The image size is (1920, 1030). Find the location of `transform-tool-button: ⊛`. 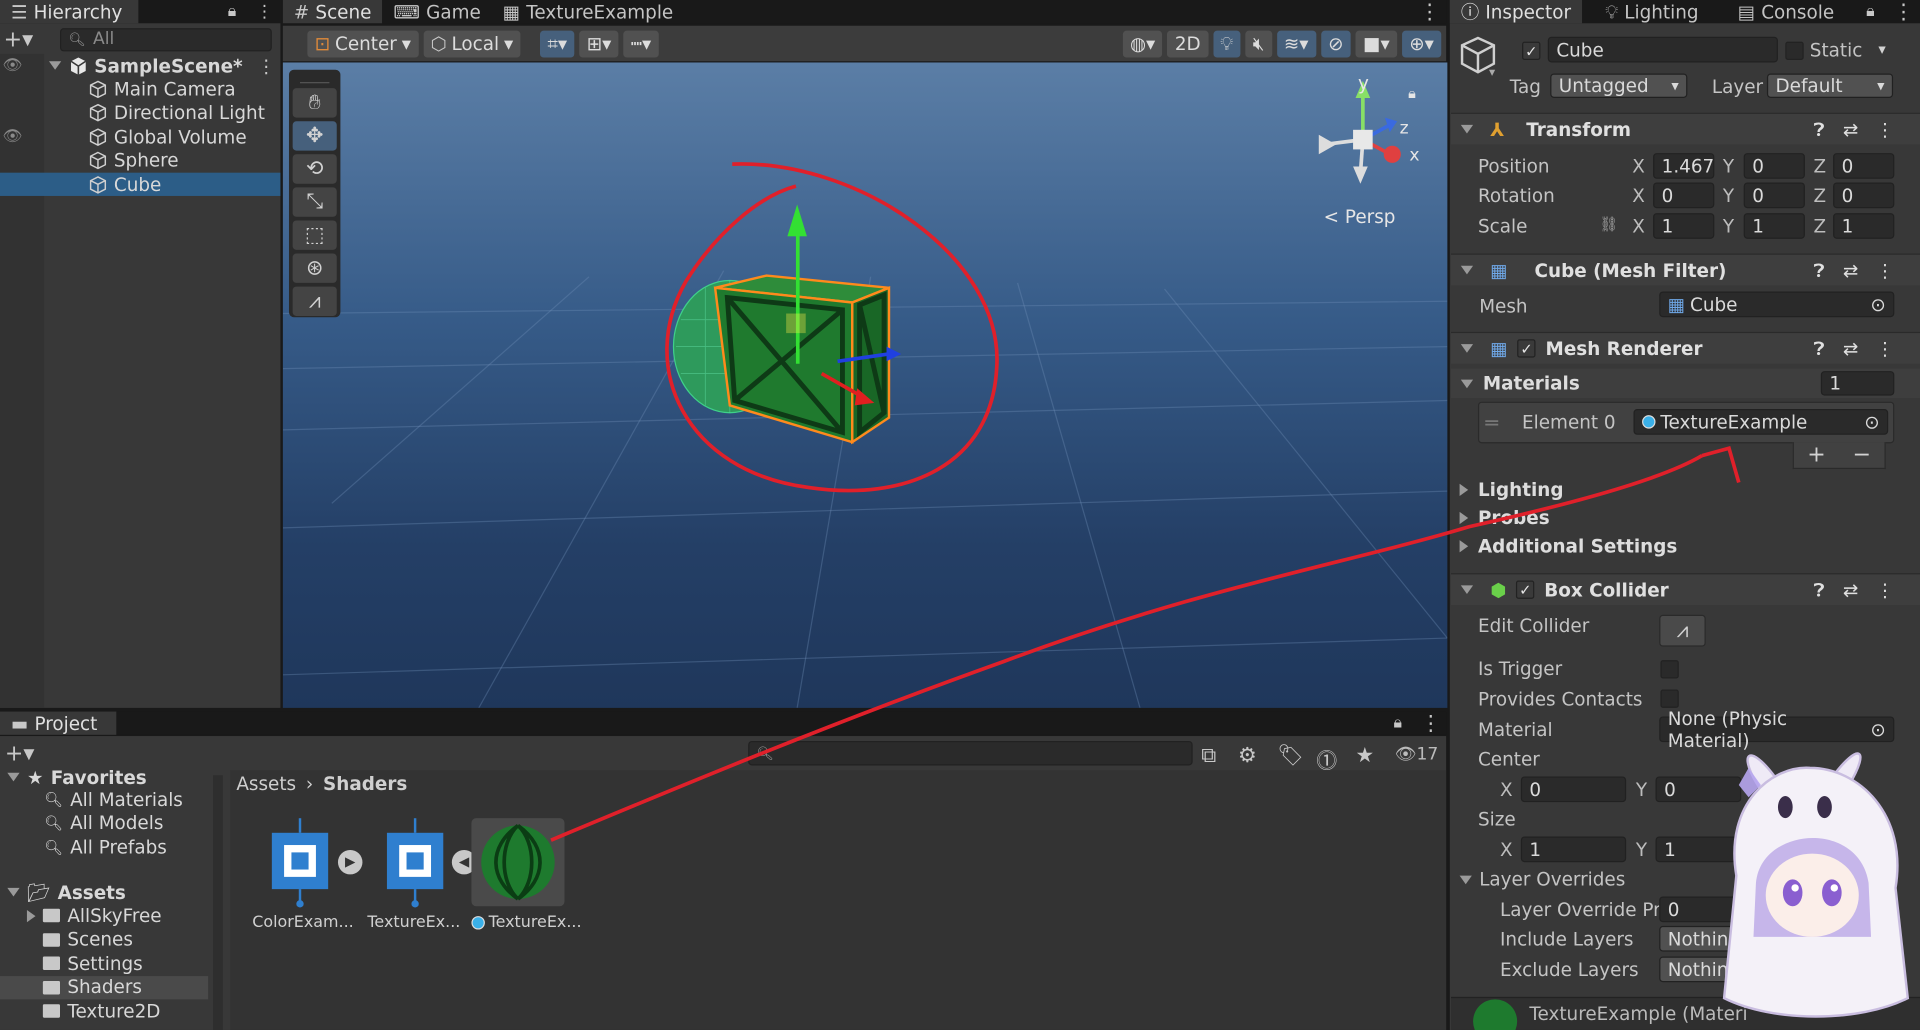

transform-tool-button: ⊛ is located at coordinates (314, 268).